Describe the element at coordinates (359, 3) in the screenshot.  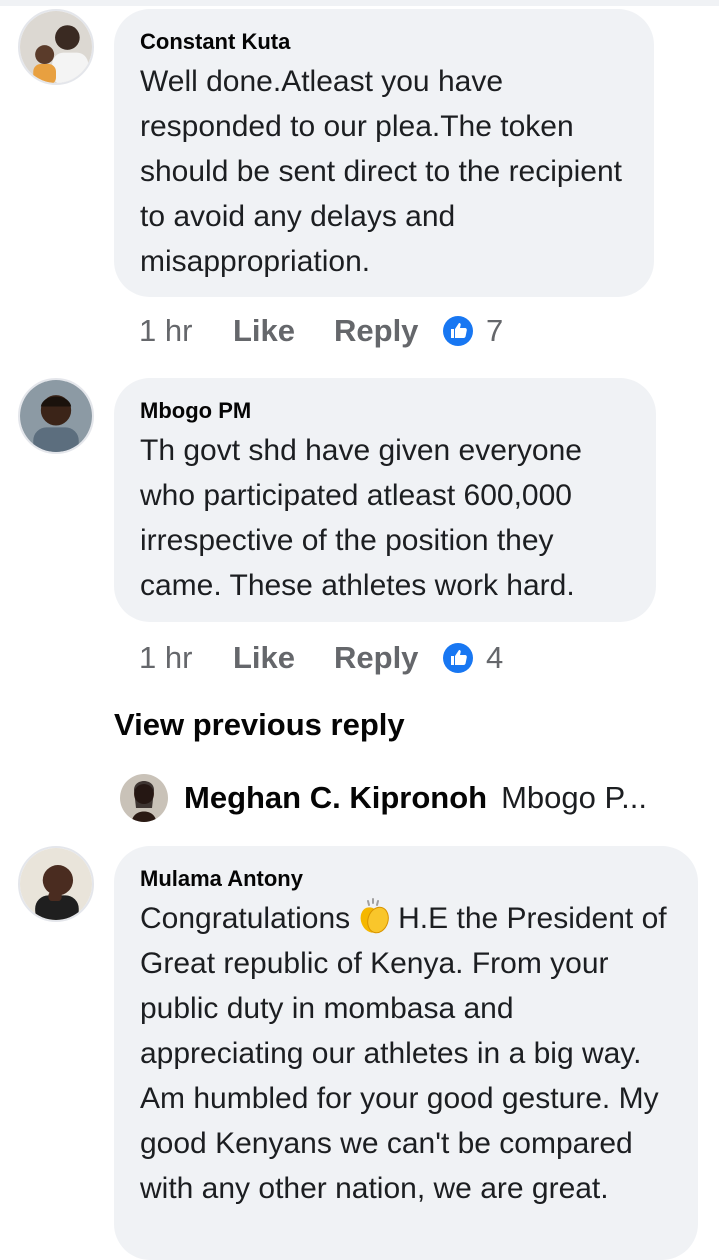
I see `top-divider` at that location.